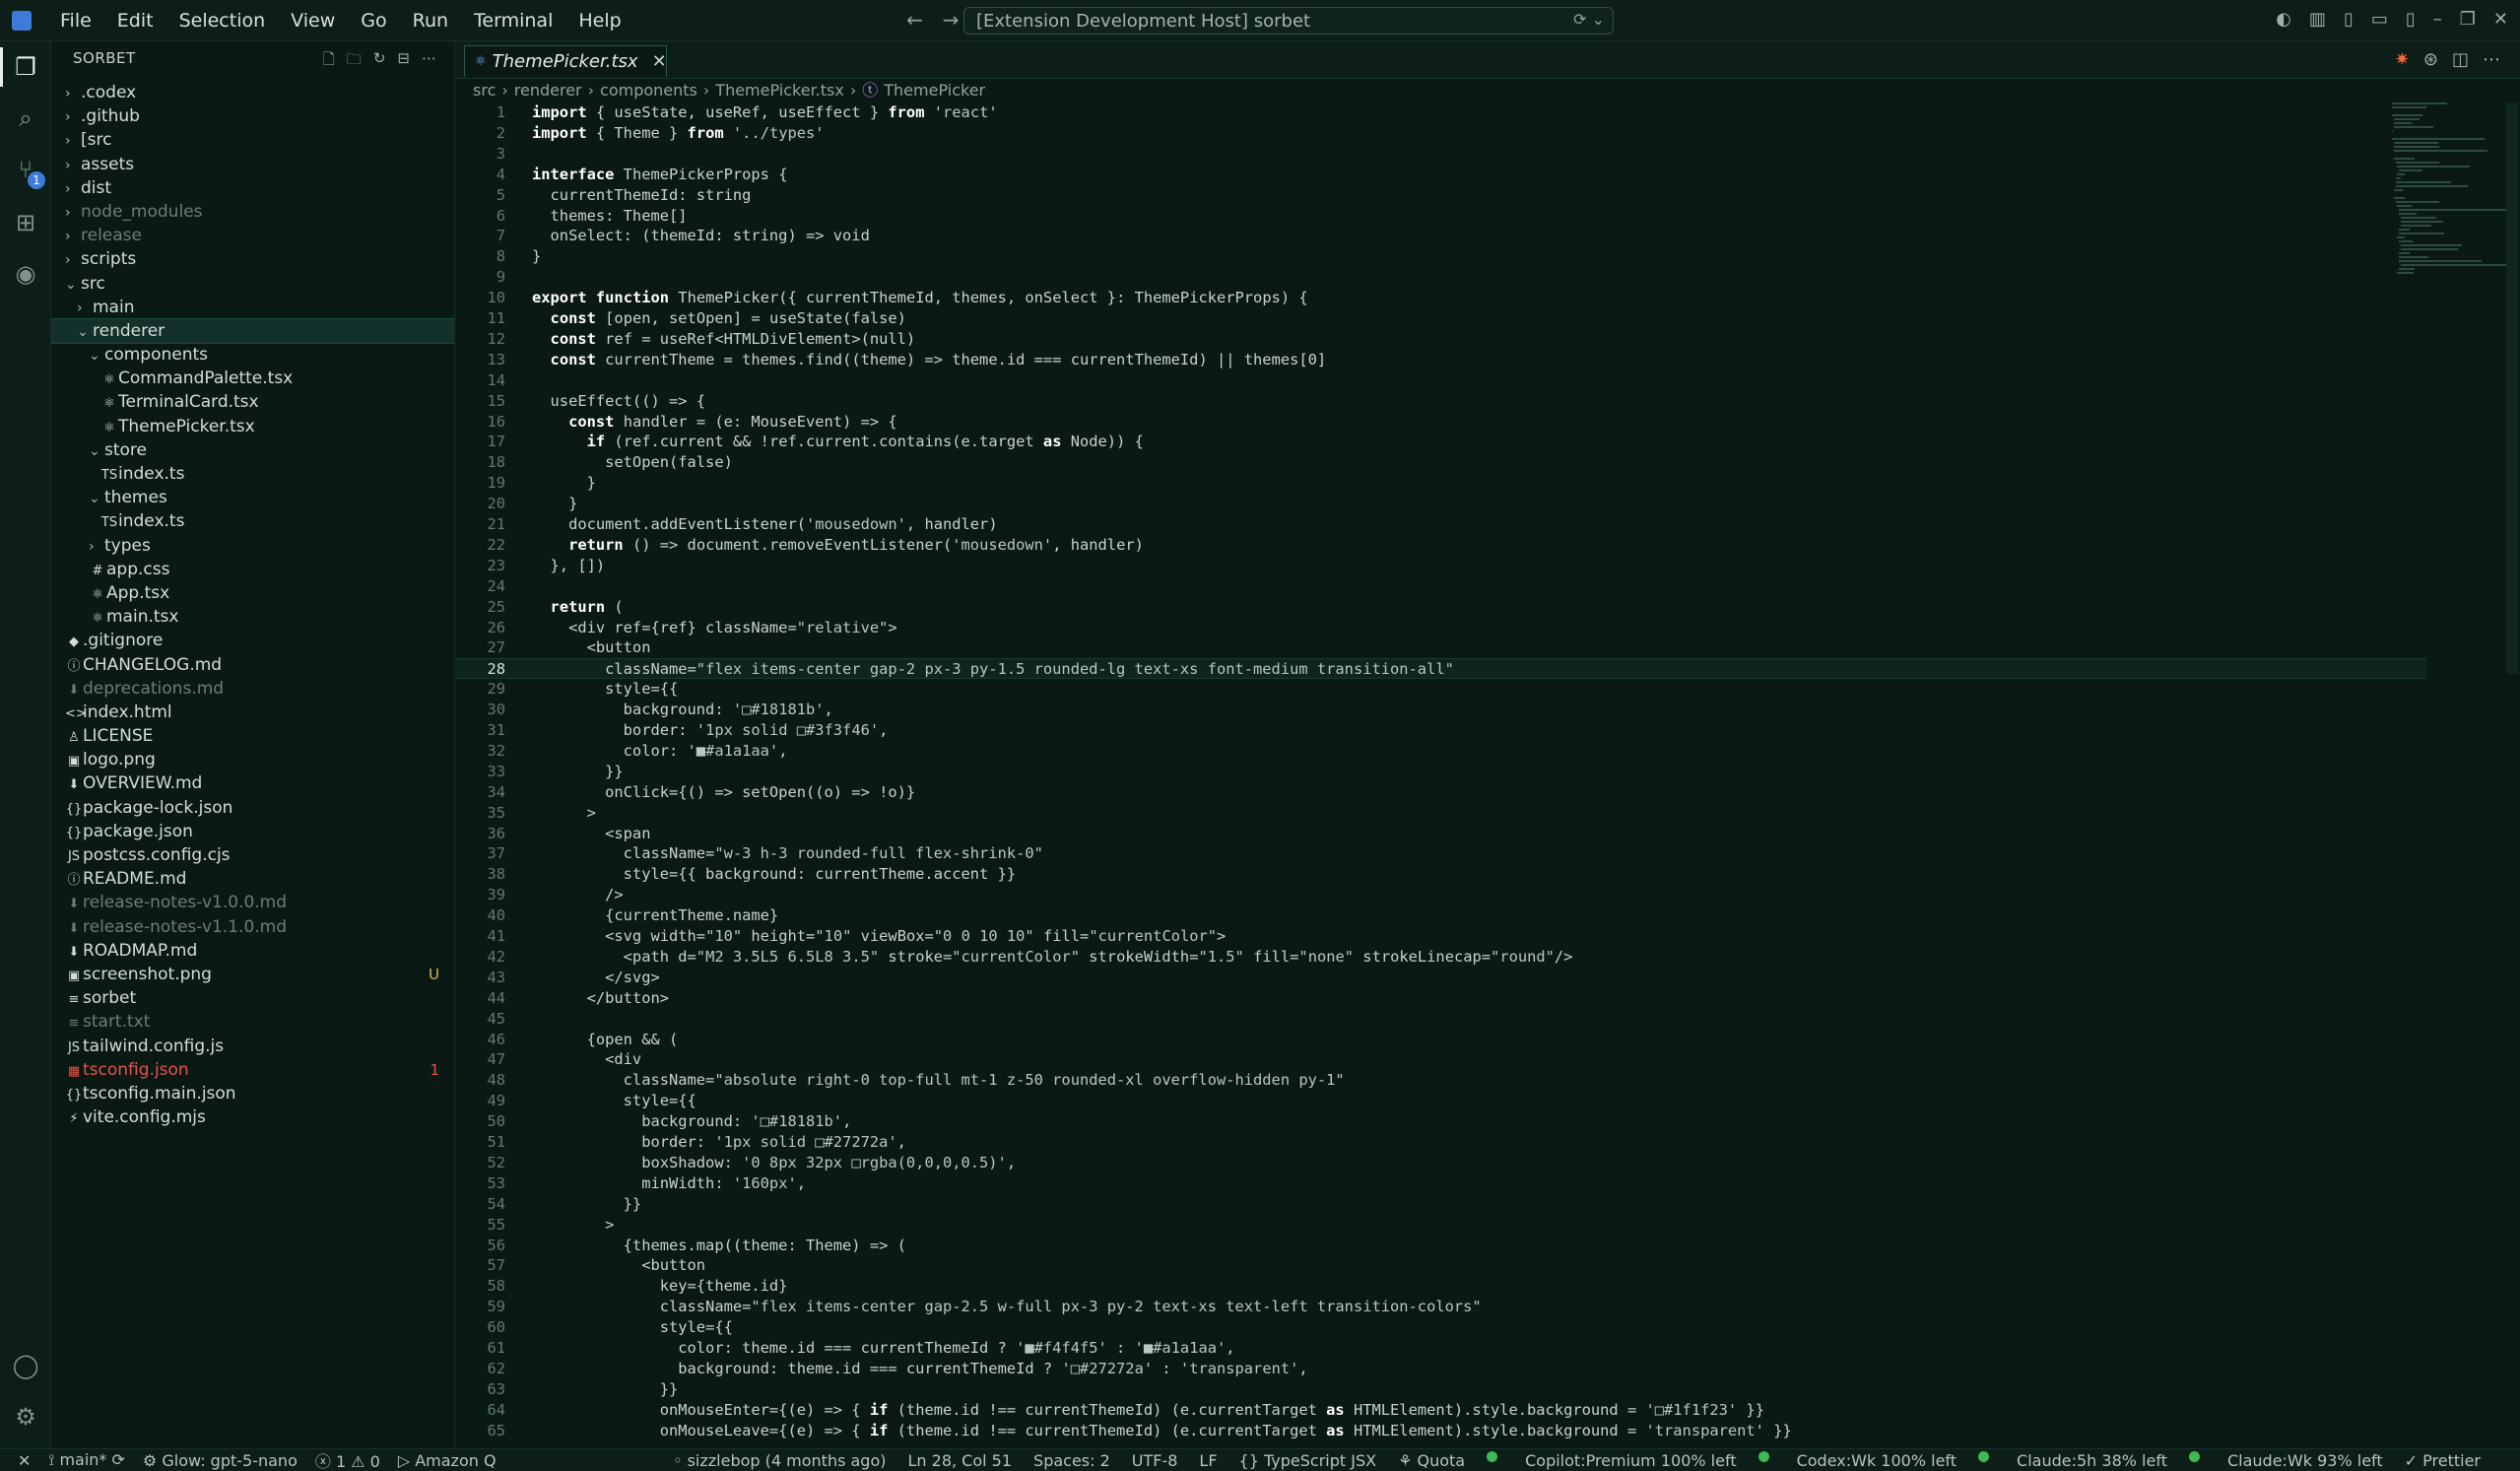 The image size is (2520, 1471). Describe the element at coordinates (252, 951) in the screenshot. I see `tree-file: ⬇ ROADMAP.md` at that location.